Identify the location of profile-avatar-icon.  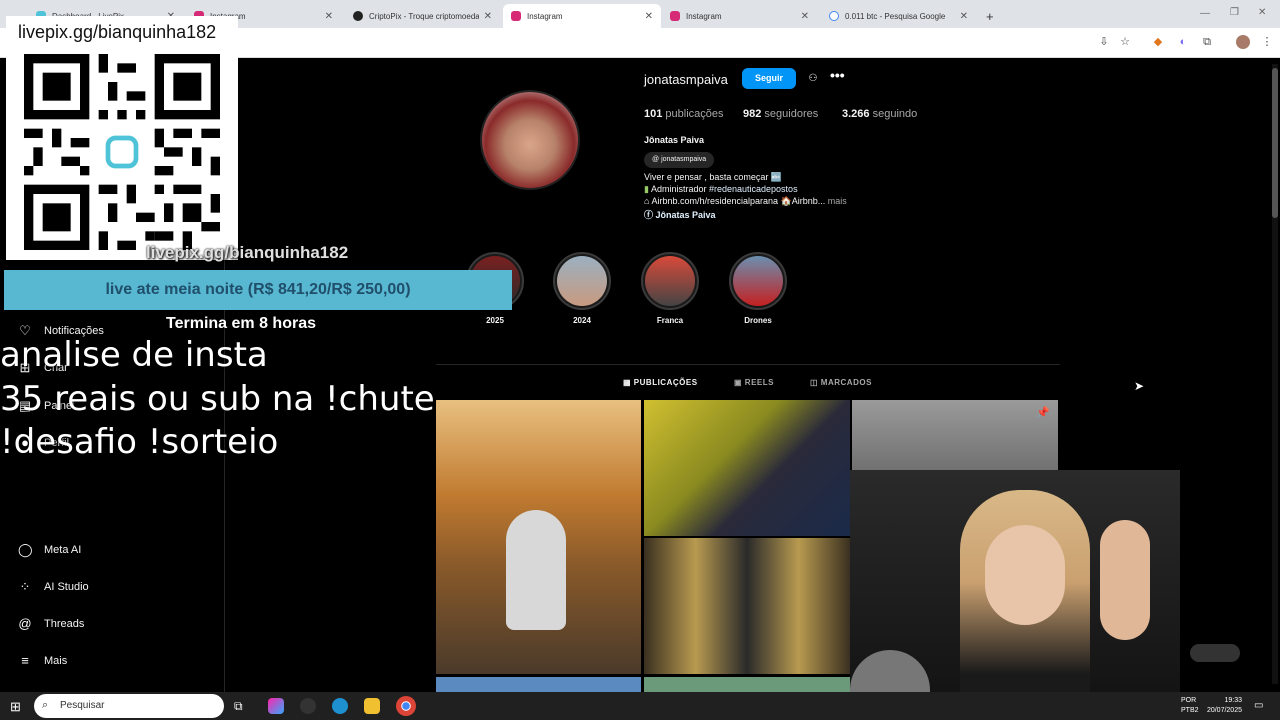
(1243, 42).